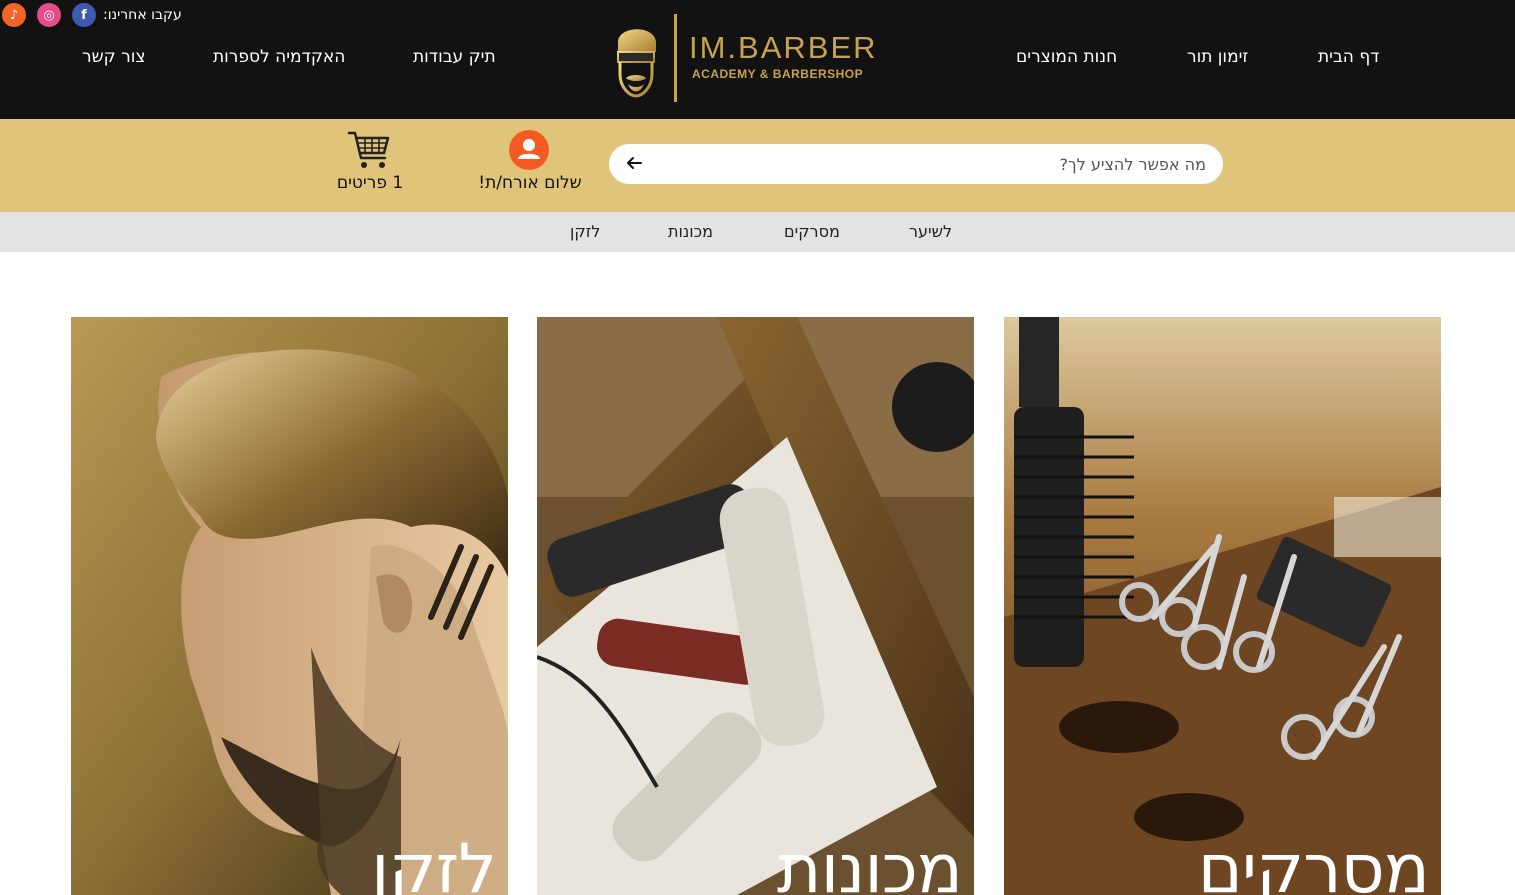 The image size is (1515, 895). Describe the element at coordinates (778, 74) in the screenshot. I see `logo-subtitle: ACADEMY & BARBERSHOP` at that location.